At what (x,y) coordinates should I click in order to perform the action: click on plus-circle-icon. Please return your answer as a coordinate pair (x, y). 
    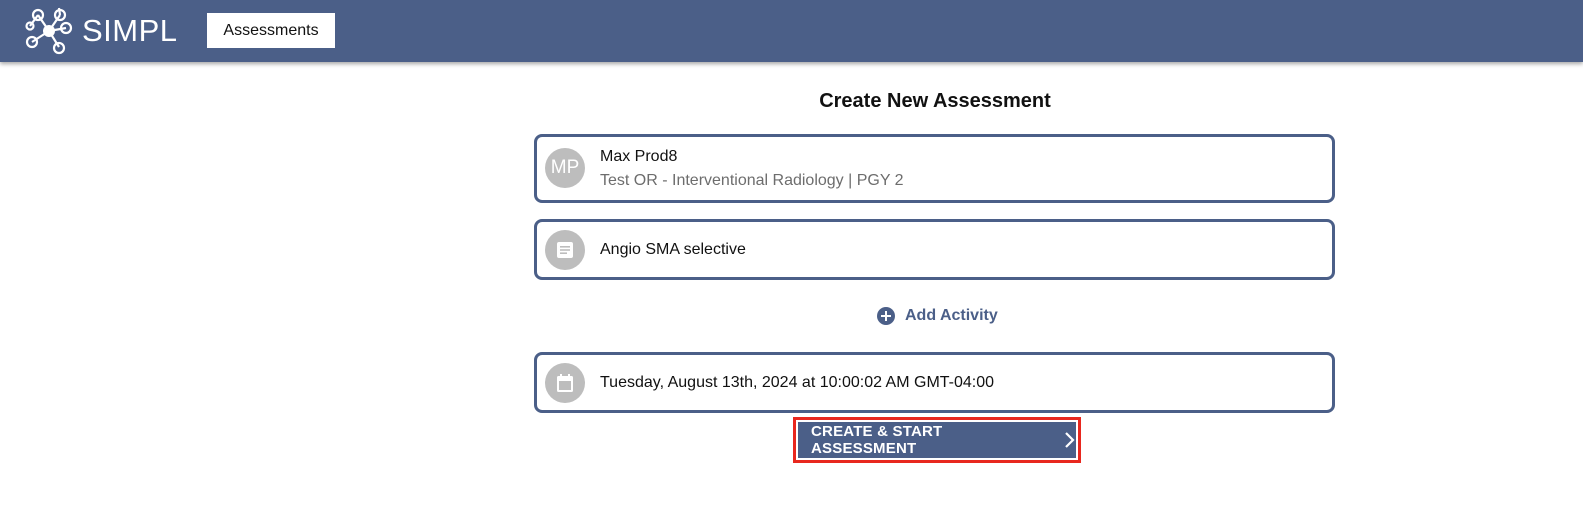
    Looking at the image, I should click on (886, 316).